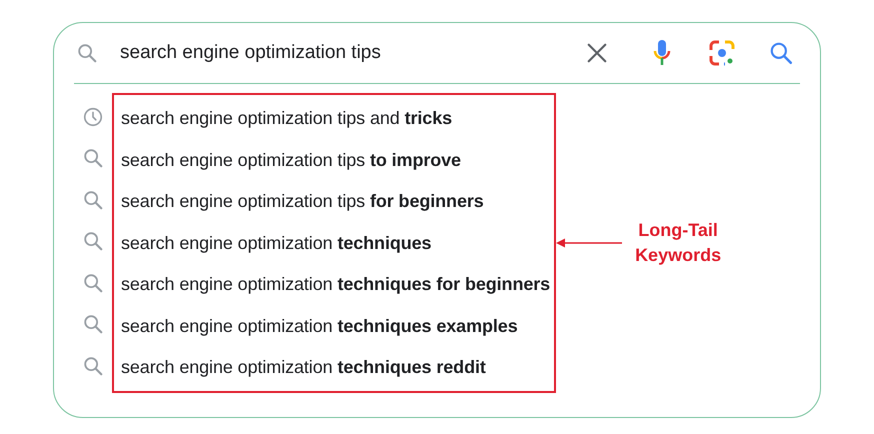 Image resolution: width=874 pixels, height=434 pixels. What do you see at coordinates (722, 53) in the screenshot?
I see `camera-icon` at bounding box center [722, 53].